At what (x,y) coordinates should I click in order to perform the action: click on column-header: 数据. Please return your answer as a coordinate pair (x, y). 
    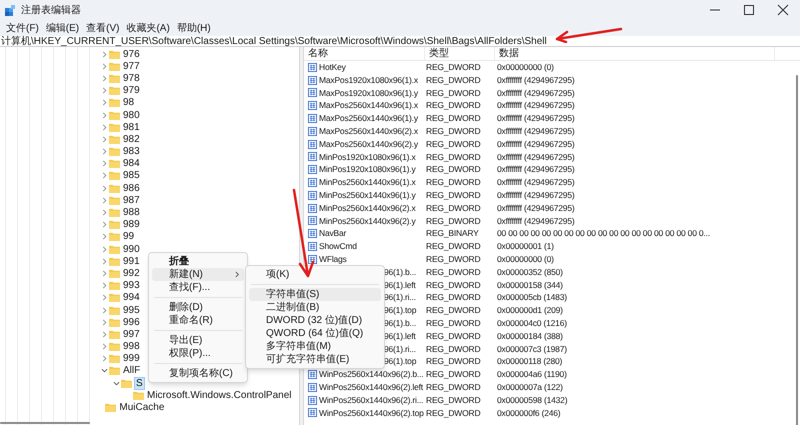
    Looking at the image, I should click on (635, 53).